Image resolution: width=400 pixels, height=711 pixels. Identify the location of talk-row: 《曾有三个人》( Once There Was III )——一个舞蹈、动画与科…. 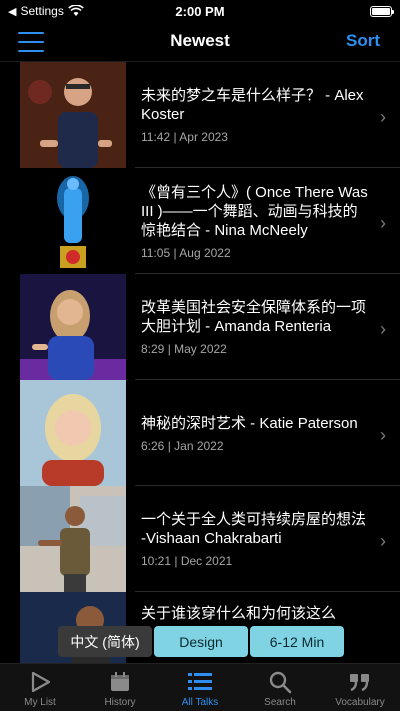
(200, 221).